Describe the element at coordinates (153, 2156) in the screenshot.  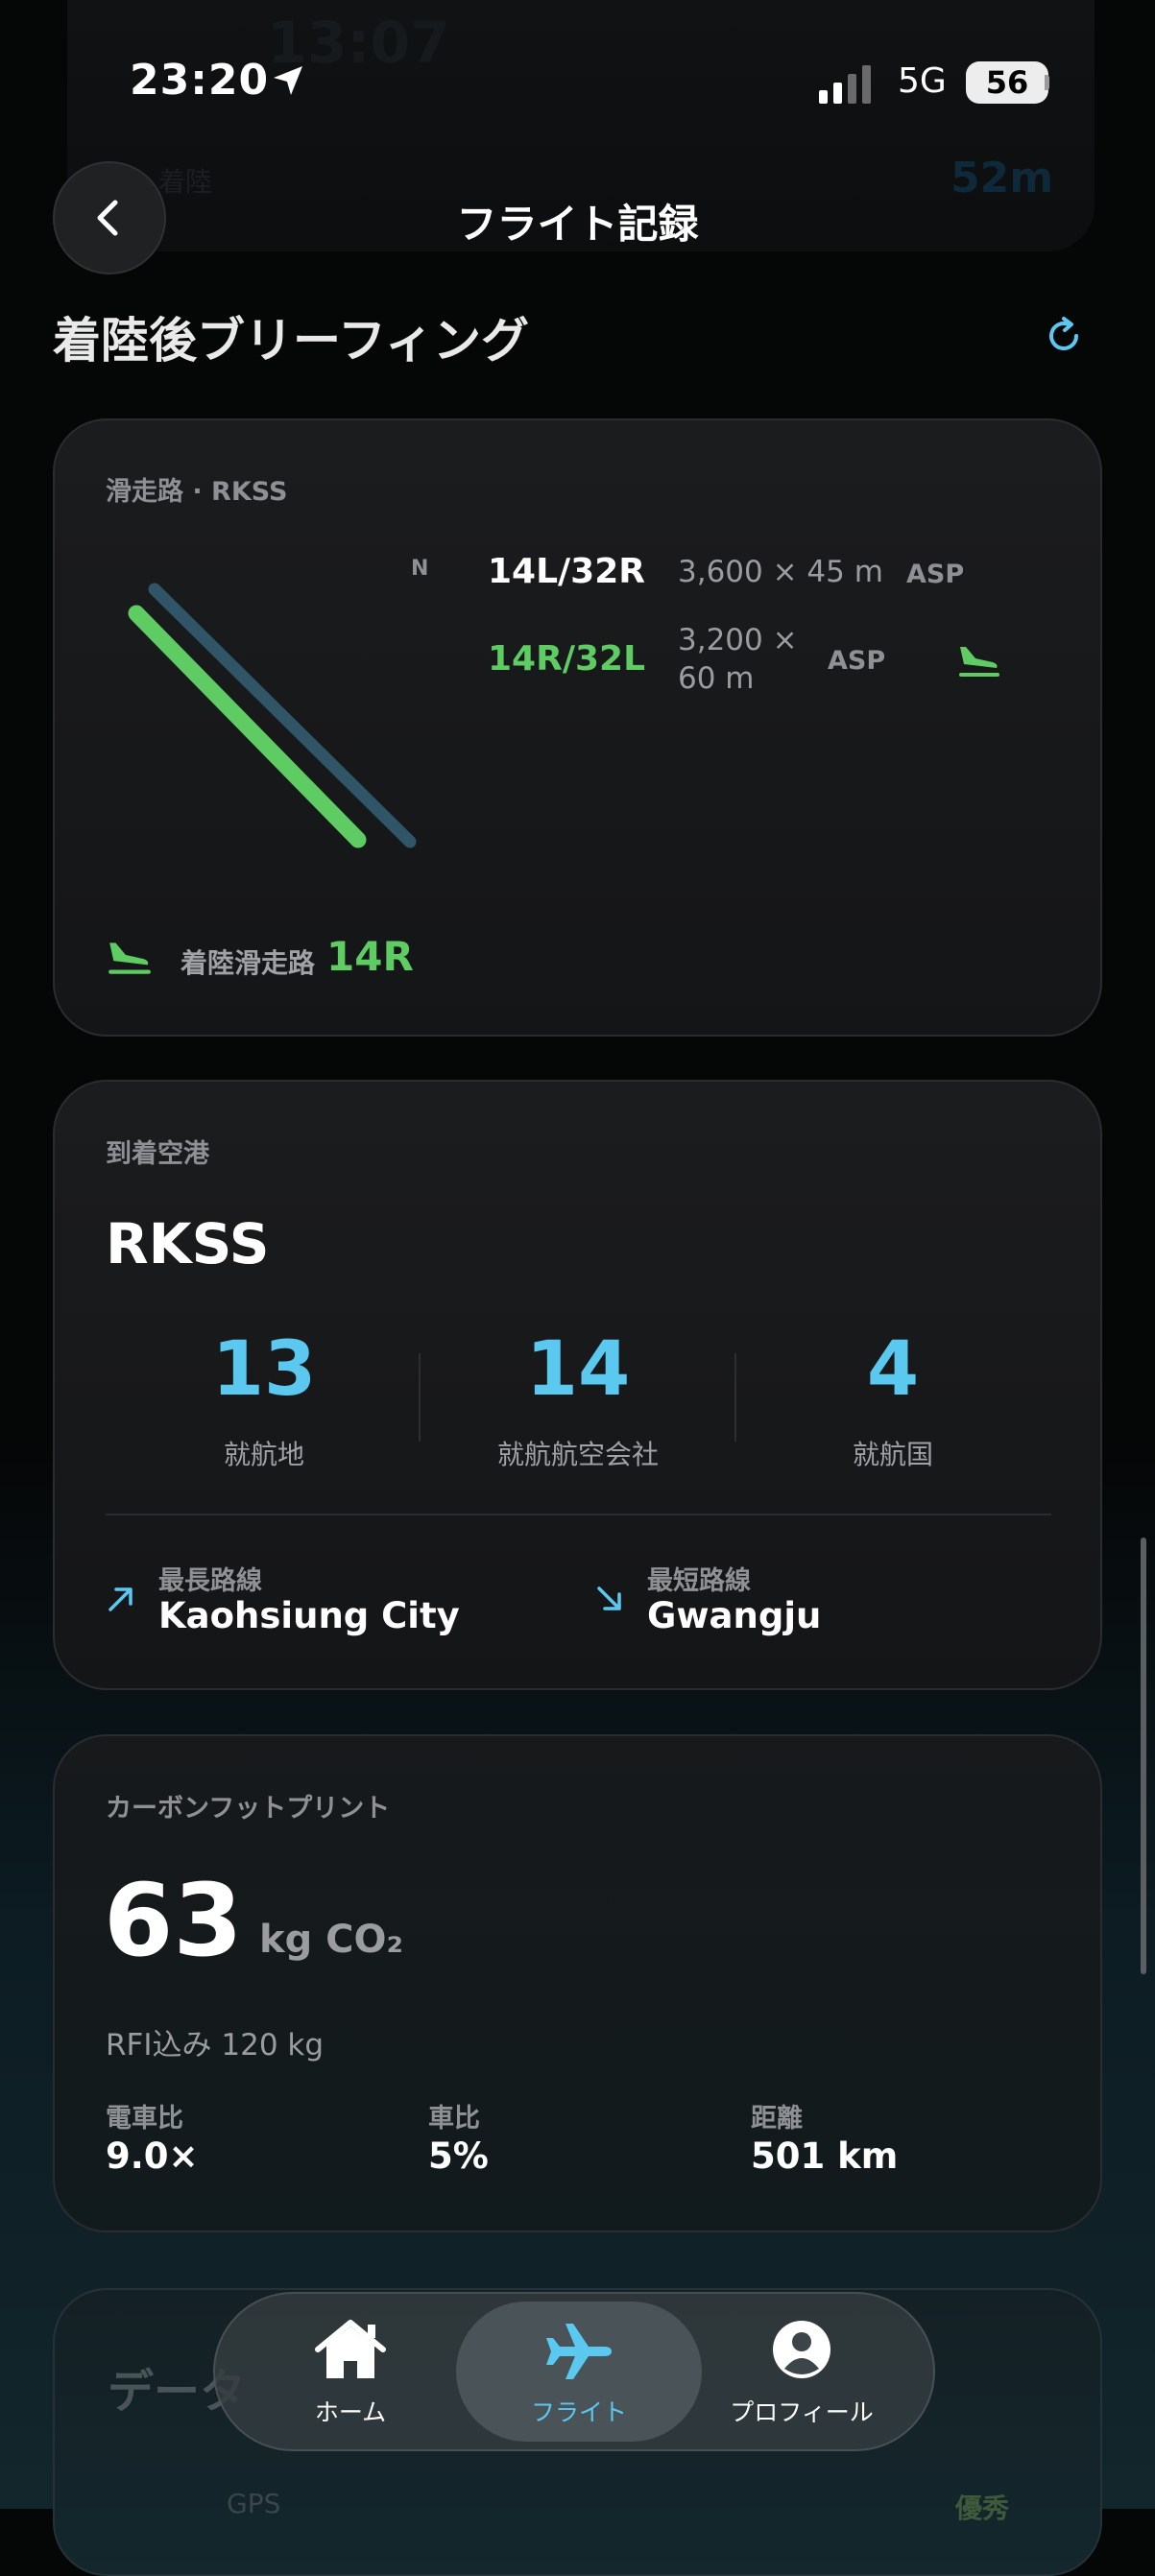
I see `metric-train-value: 9.0×` at that location.